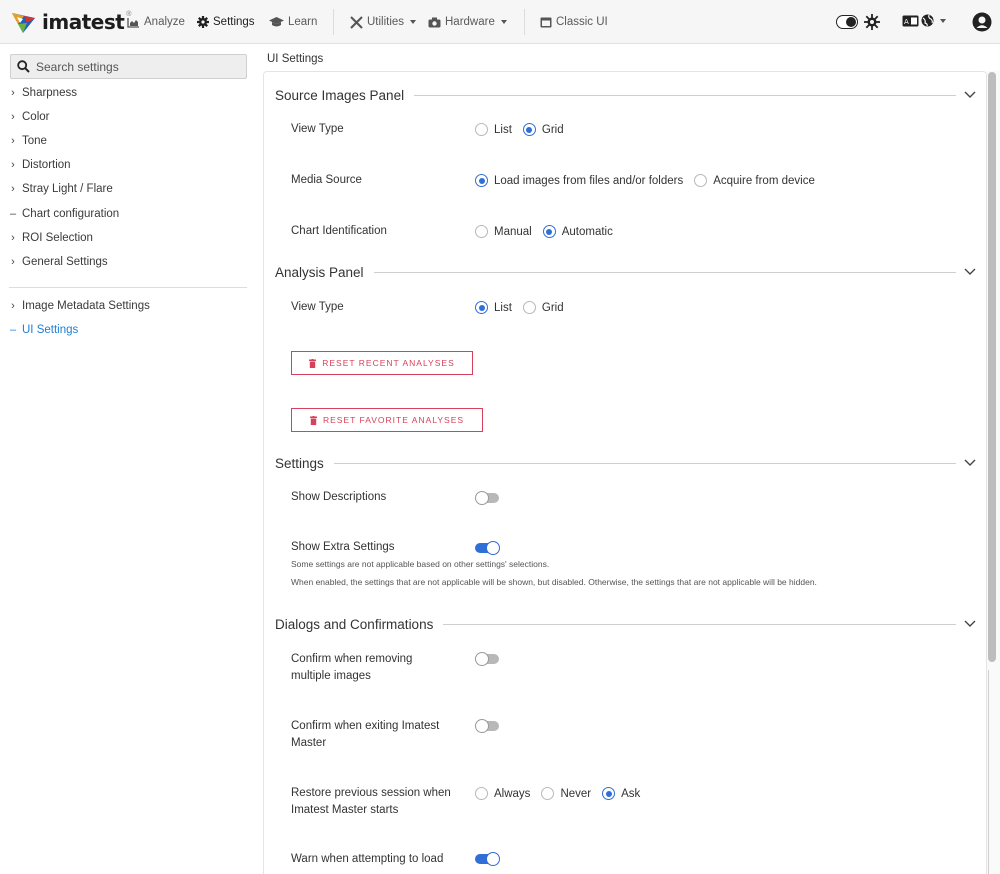 This screenshot has width=1000, height=874. I want to click on page-title: UI Settings, so click(295, 59).